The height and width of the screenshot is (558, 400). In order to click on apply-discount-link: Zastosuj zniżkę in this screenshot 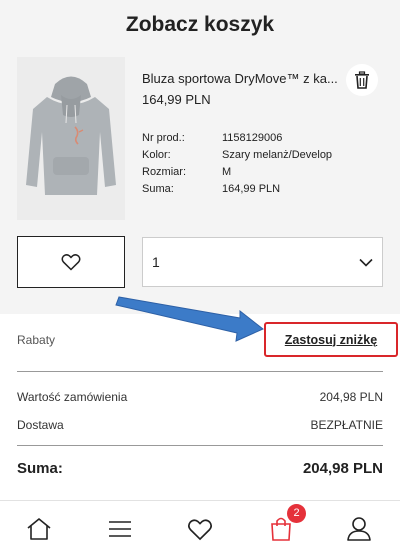, I will do `click(331, 340)`.